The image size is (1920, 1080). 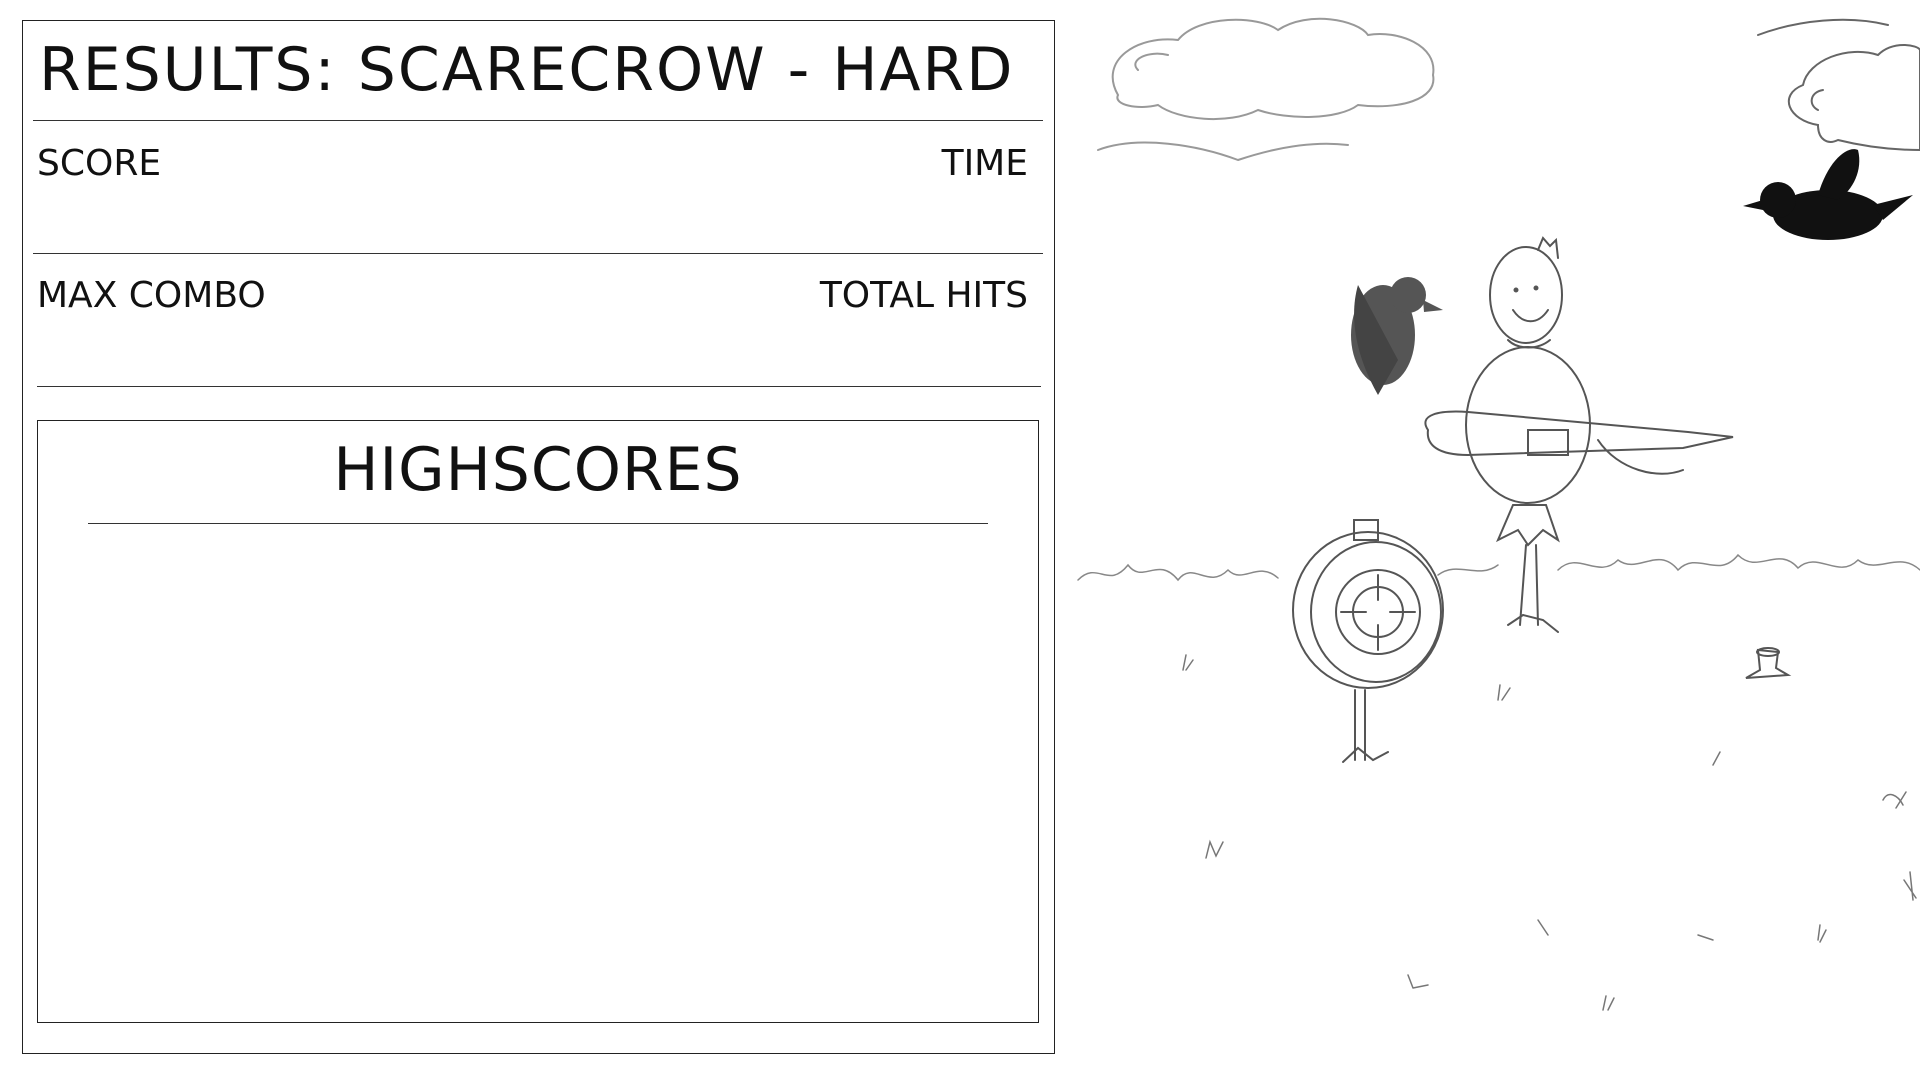 What do you see at coordinates (151, 295) in the screenshot?
I see `max-combo-label: MAX COMBO` at bounding box center [151, 295].